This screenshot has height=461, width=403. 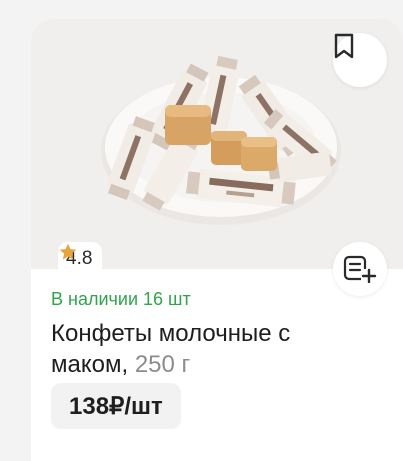 I want to click on add-to-list-button, so click(x=360, y=269).